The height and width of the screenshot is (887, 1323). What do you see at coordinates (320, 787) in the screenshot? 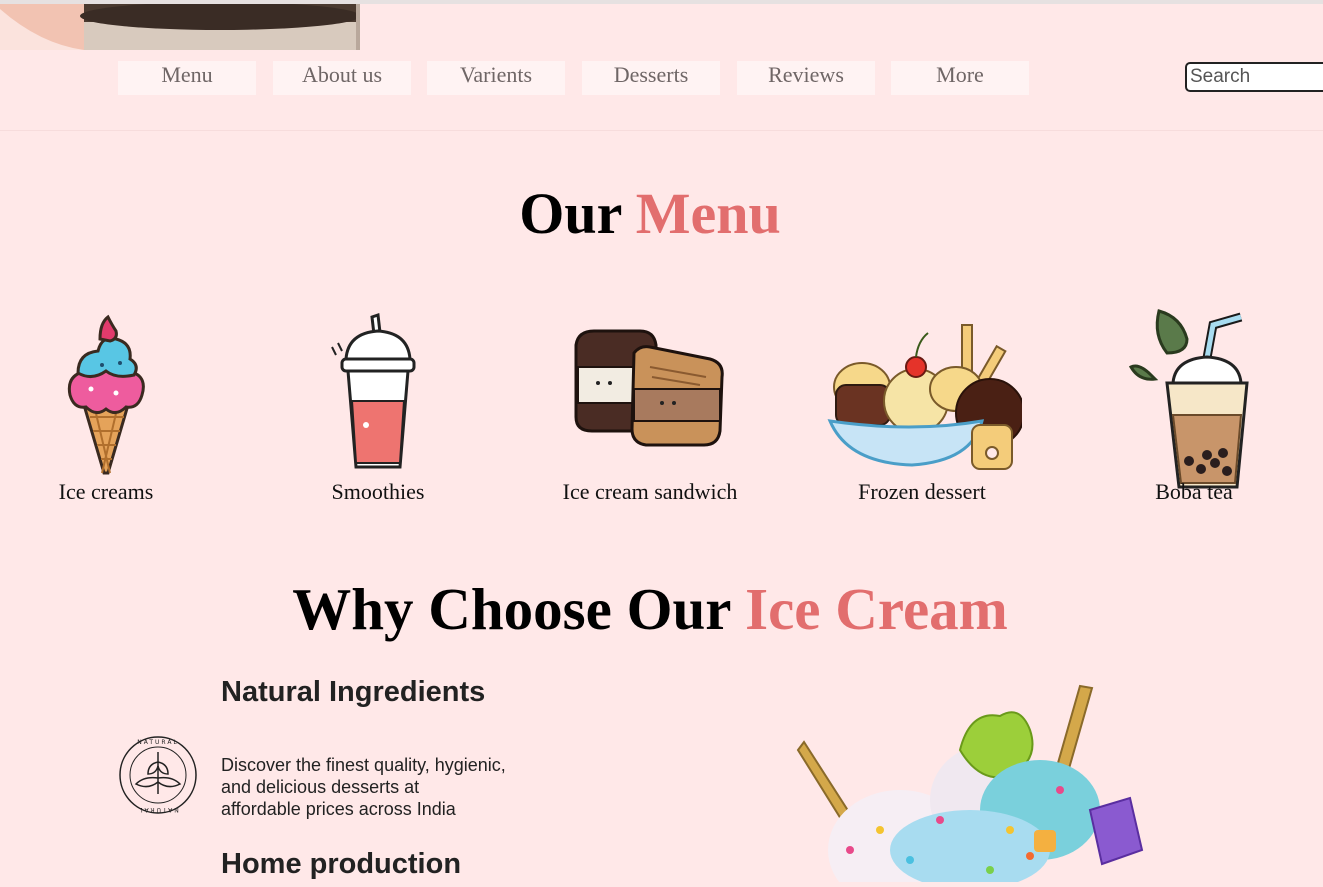
I see `feature-text-line: and delicious desserts at` at bounding box center [320, 787].